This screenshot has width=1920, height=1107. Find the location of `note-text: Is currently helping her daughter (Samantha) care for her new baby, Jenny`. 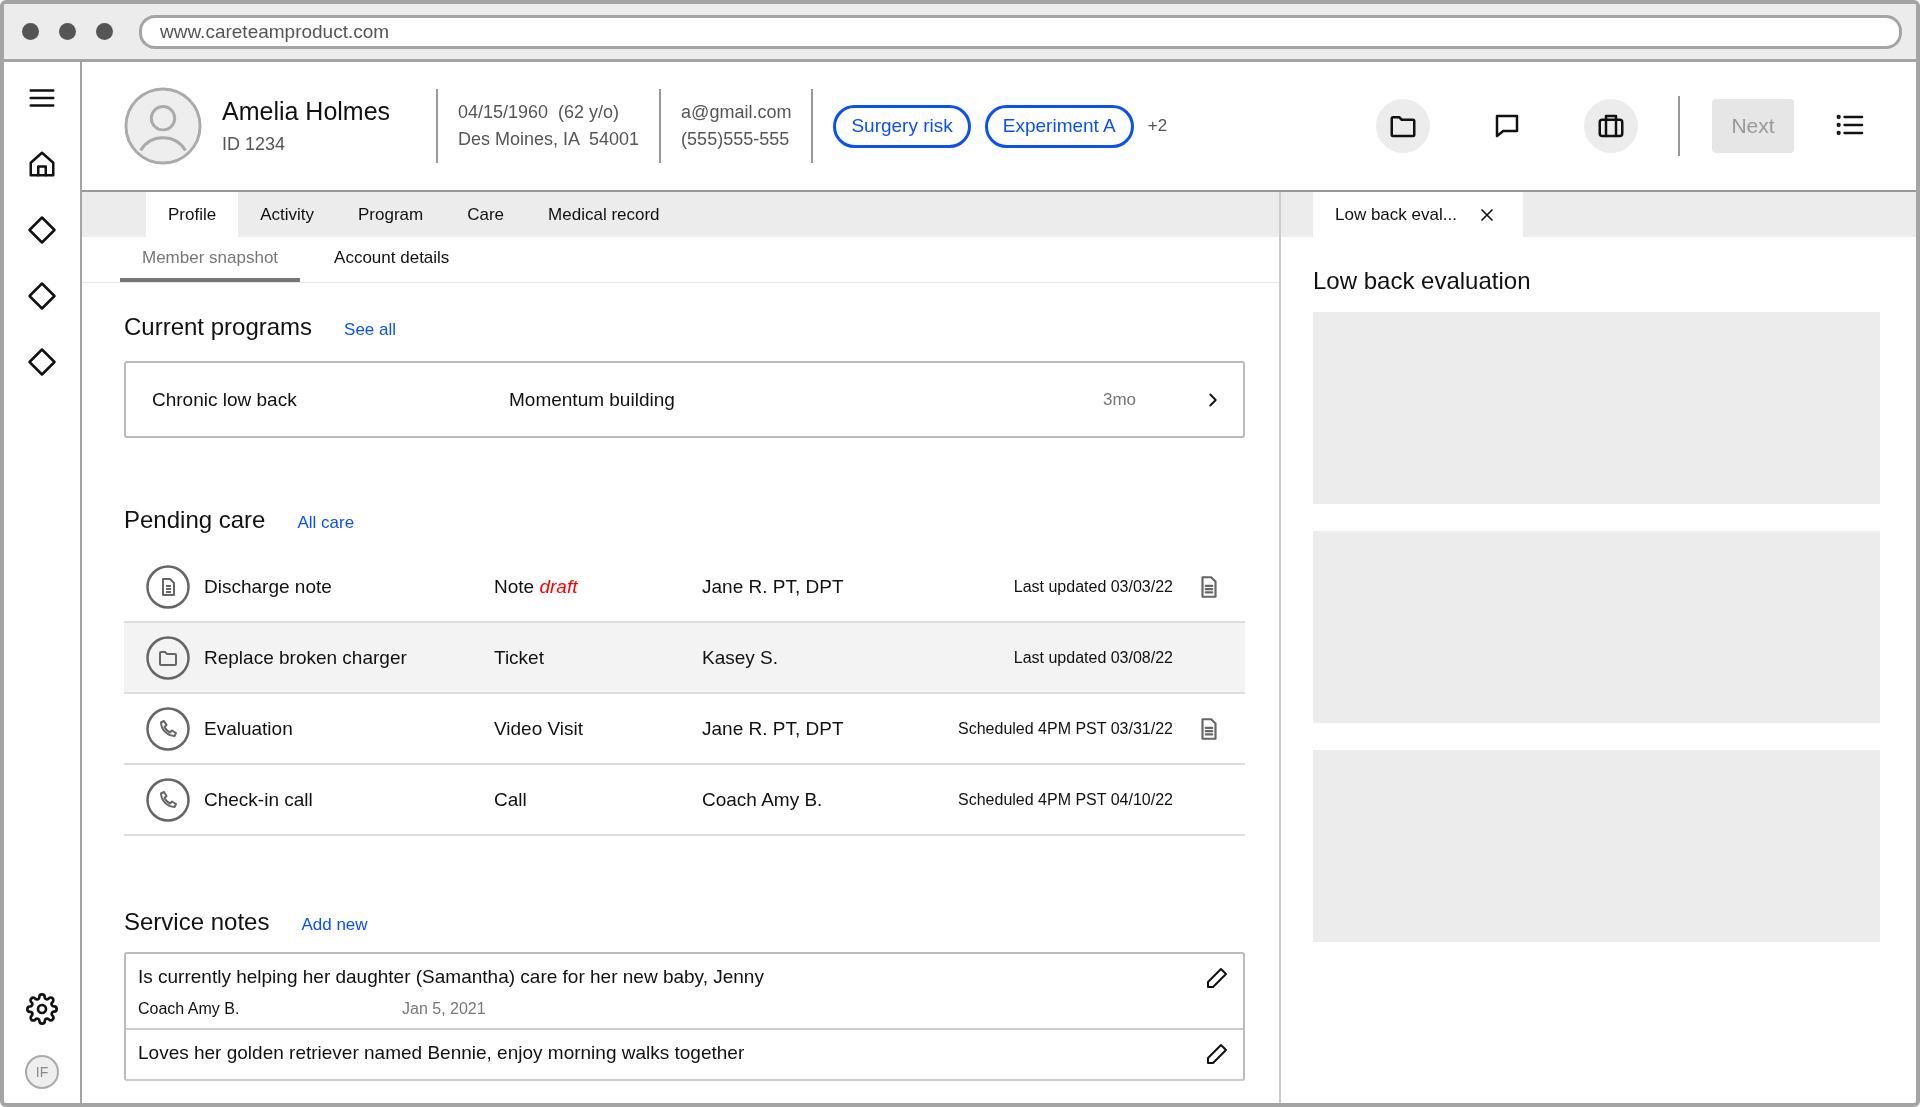

note-text: Is currently helping her daughter (Samantha) care for her new baby, Jenny is located at coordinates (451, 977).